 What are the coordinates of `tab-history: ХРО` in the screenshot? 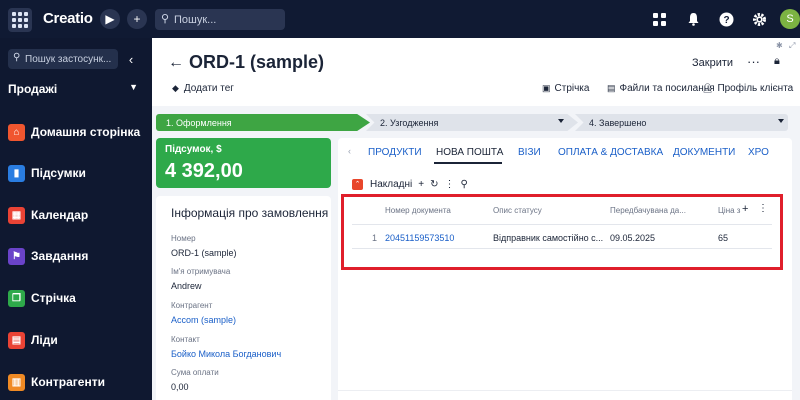 It's located at (758, 152).